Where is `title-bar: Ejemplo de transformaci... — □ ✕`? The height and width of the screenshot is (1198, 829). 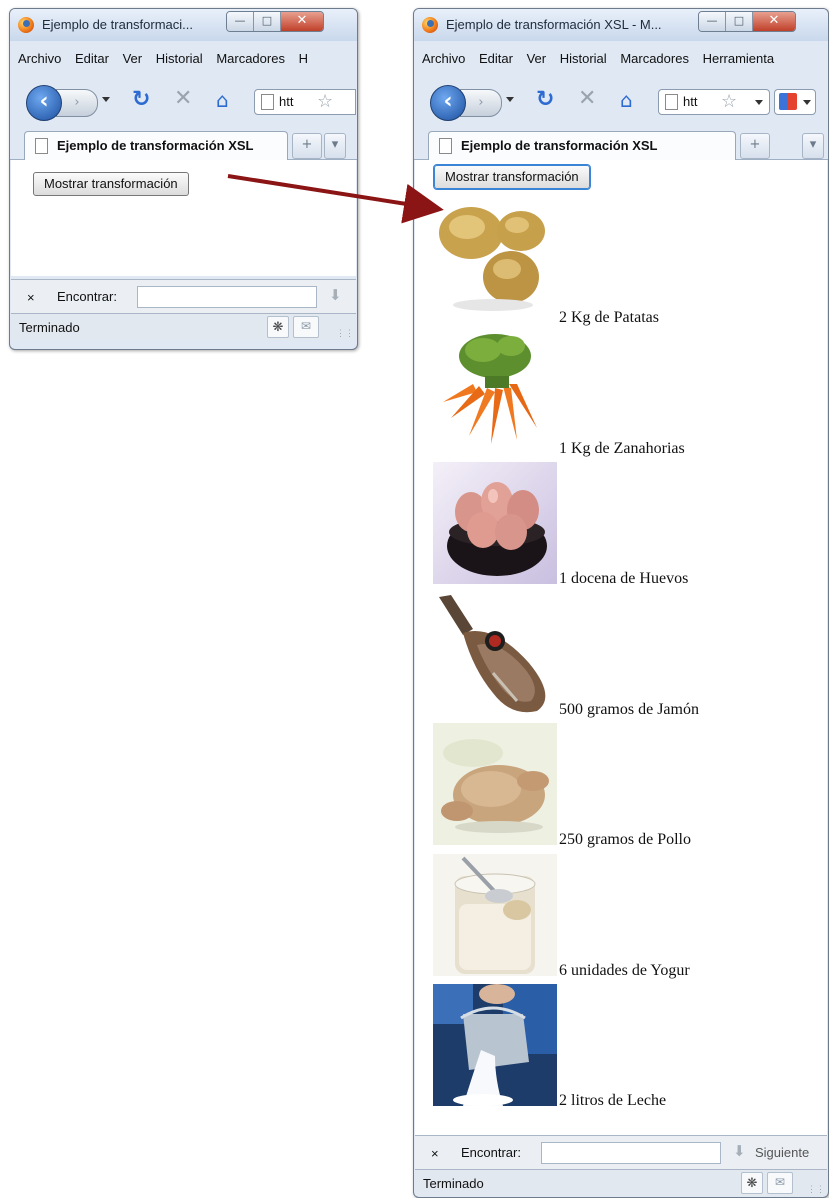 title-bar: Ejemplo de transformaci... — □ ✕ is located at coordinates (183, 25).